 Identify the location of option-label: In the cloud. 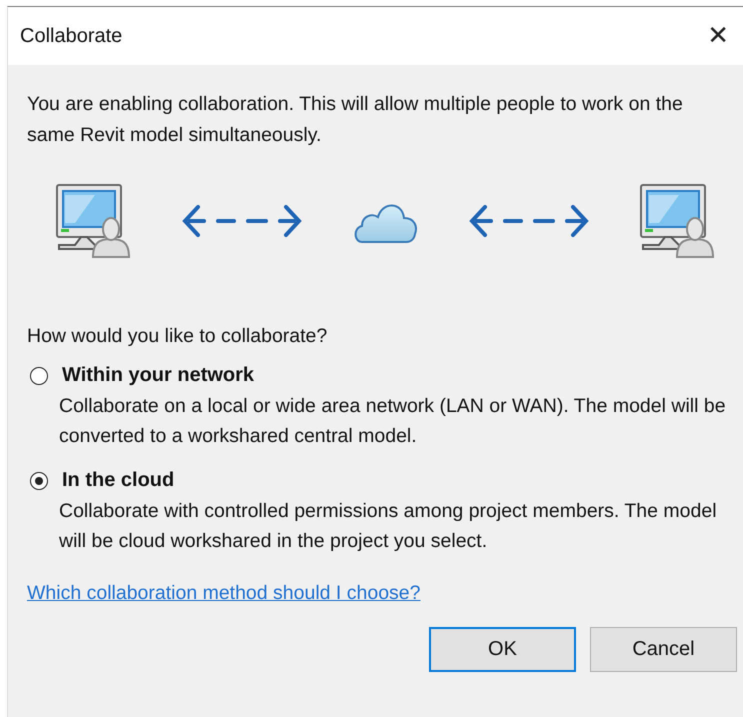
(118, 480).